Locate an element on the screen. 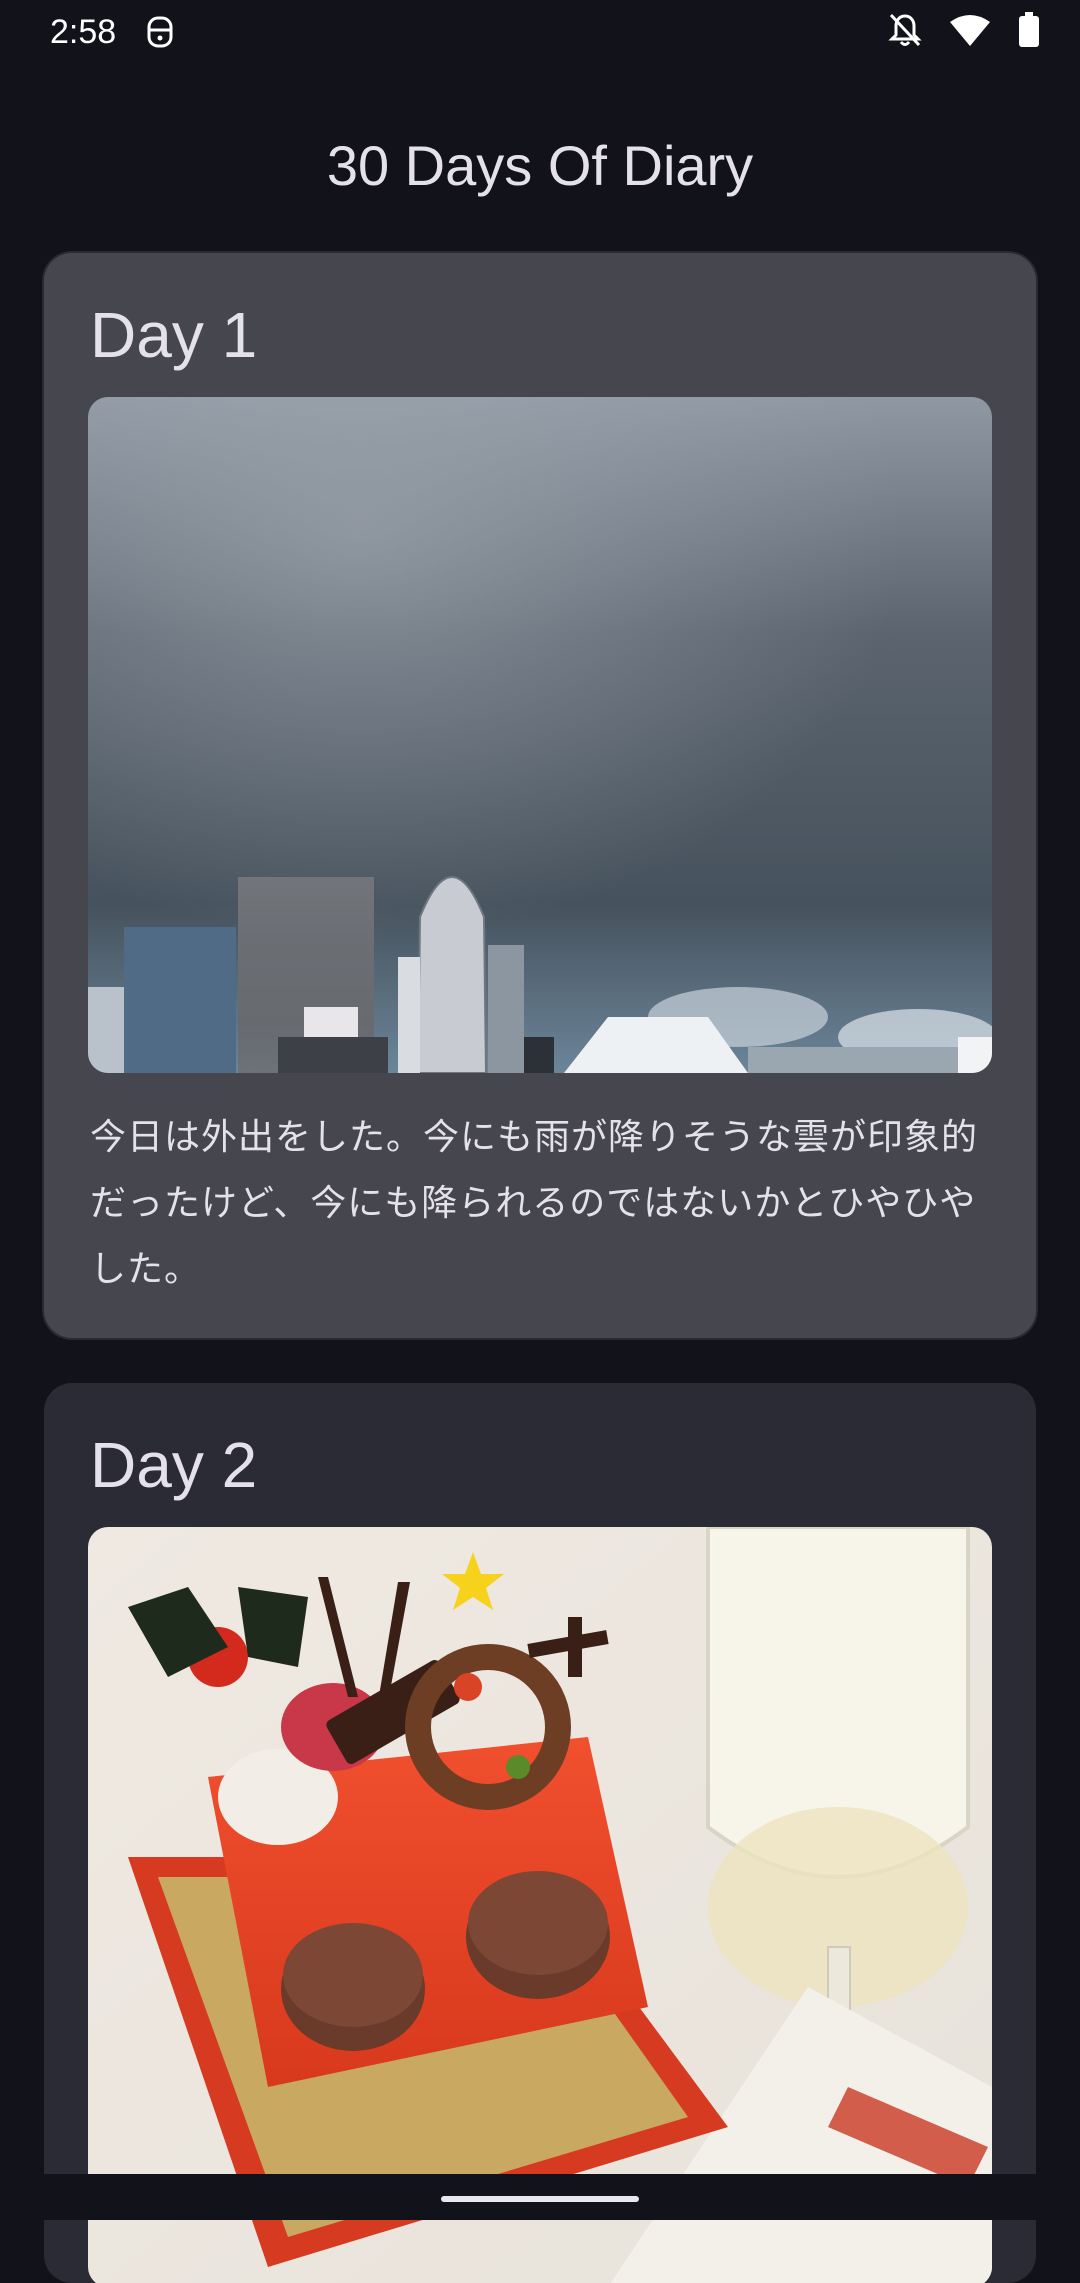  home-indicator is located at coordinates (540, 2199).